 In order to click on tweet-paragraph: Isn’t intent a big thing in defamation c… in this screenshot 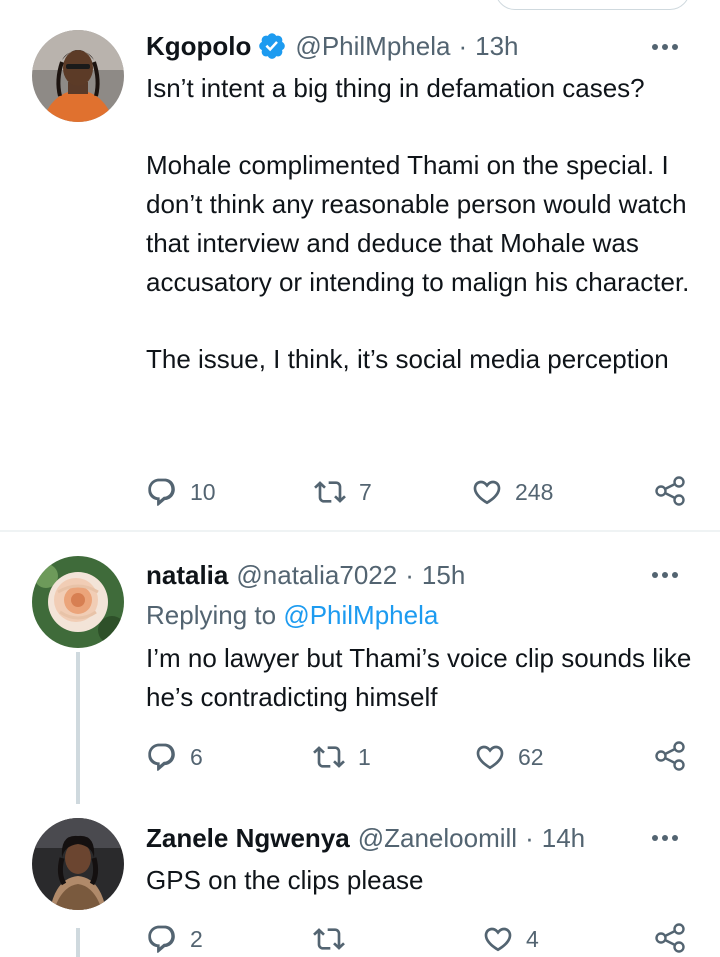, I will do `click(395, 88)`.